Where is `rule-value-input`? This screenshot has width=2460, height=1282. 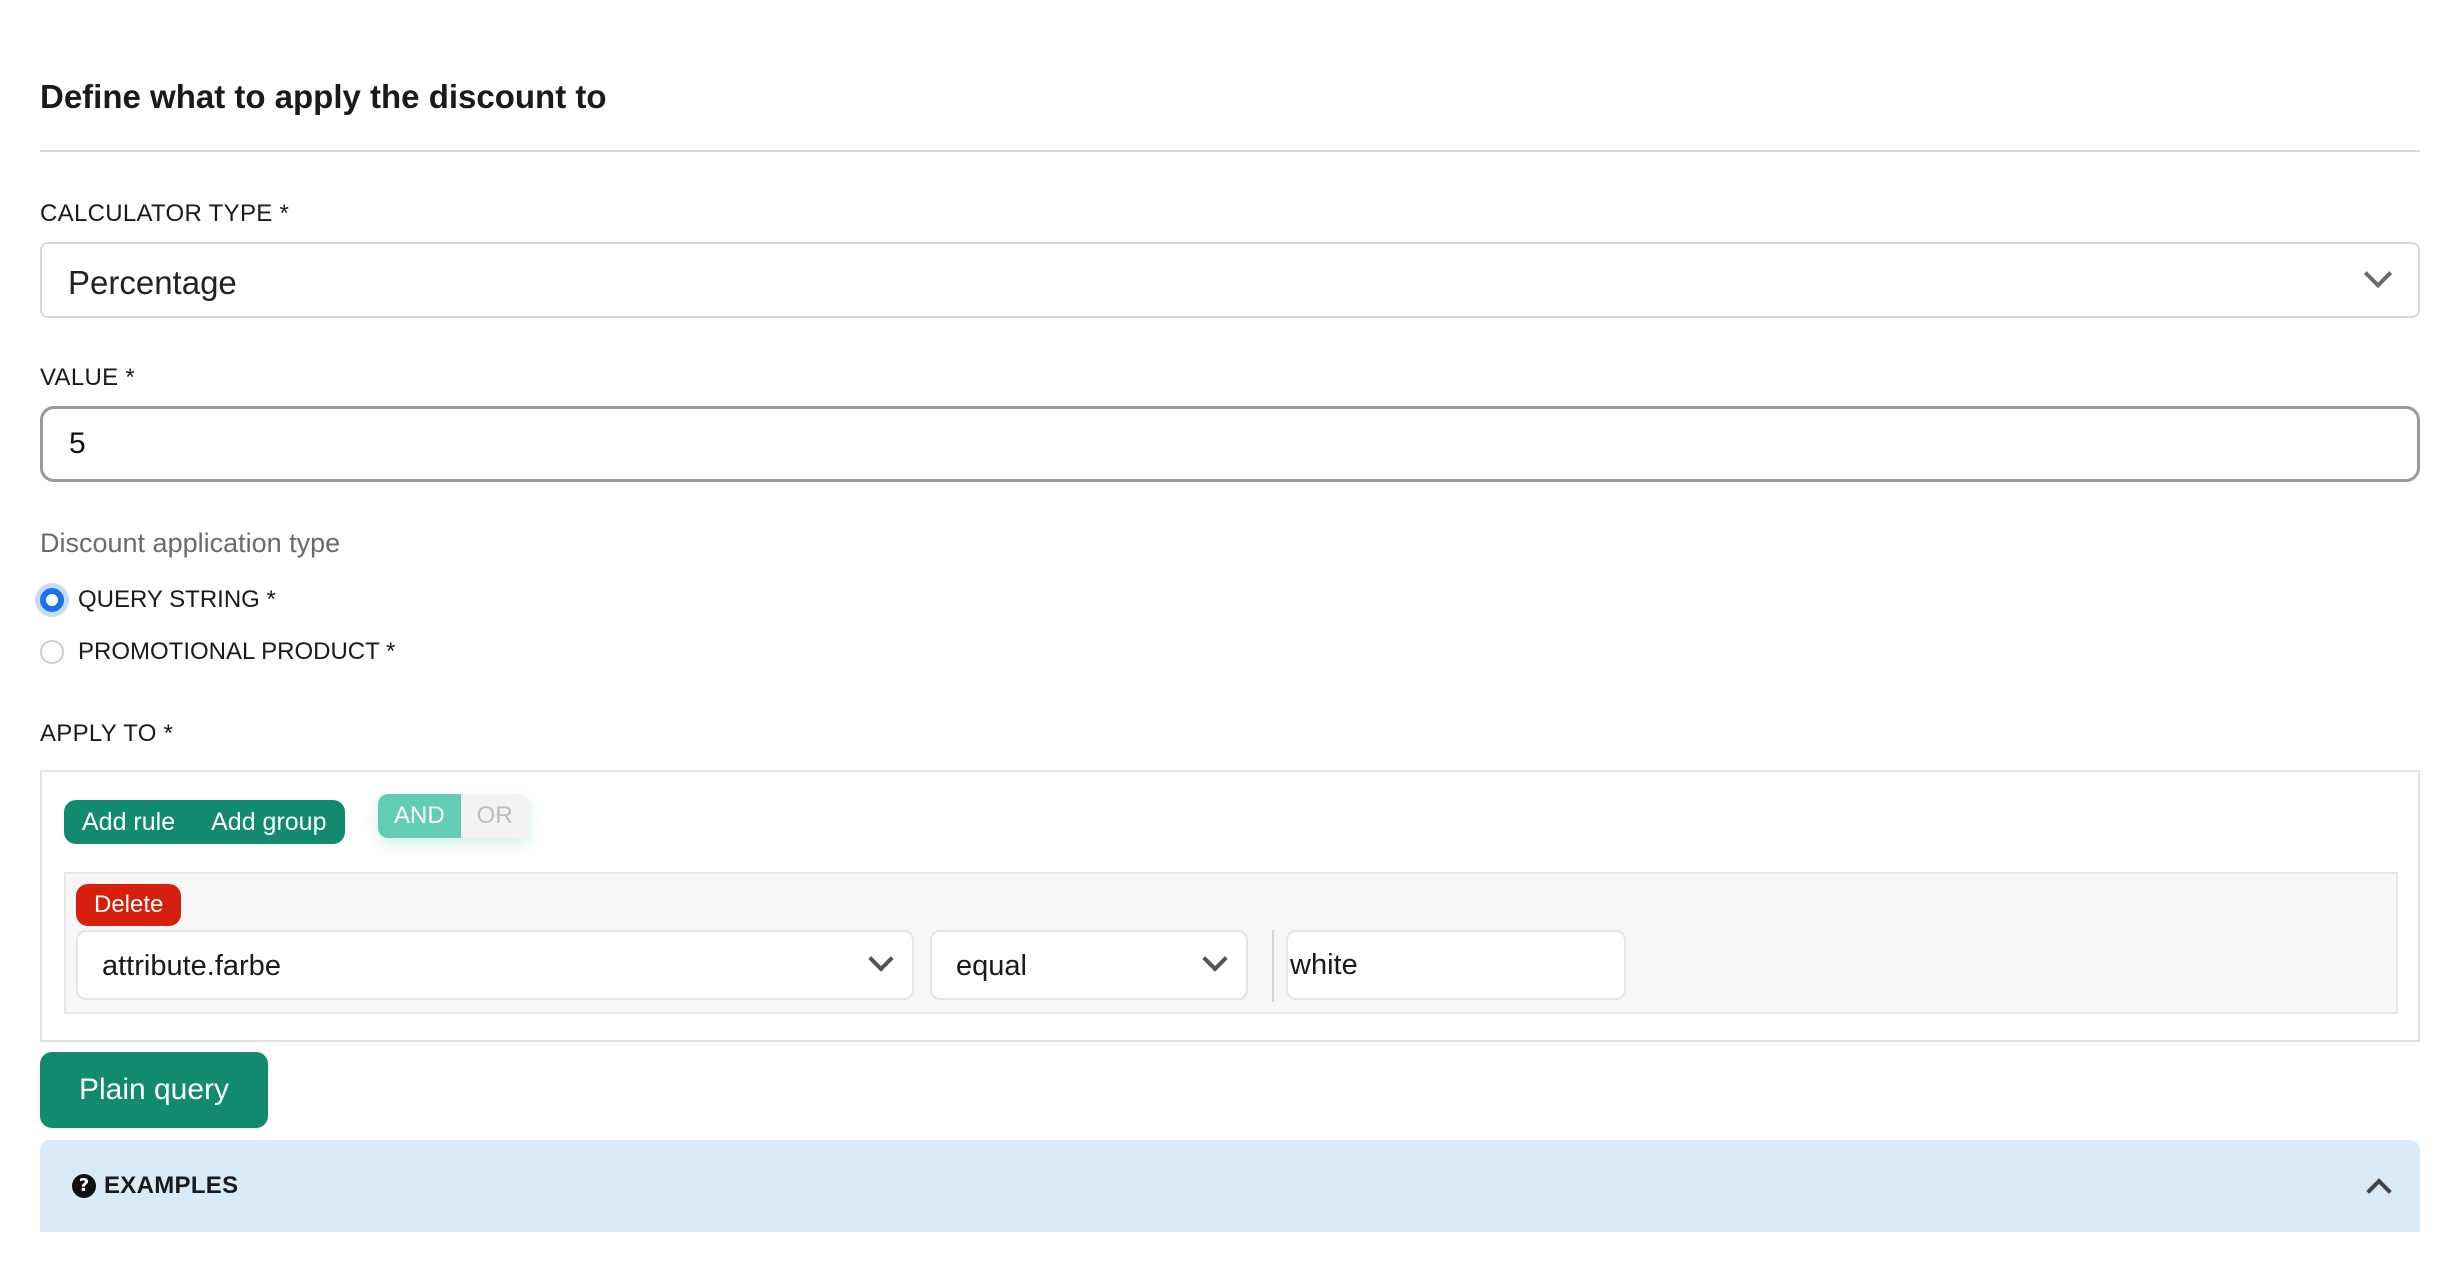 rule-value-input is located at coordinates (1456, 965).